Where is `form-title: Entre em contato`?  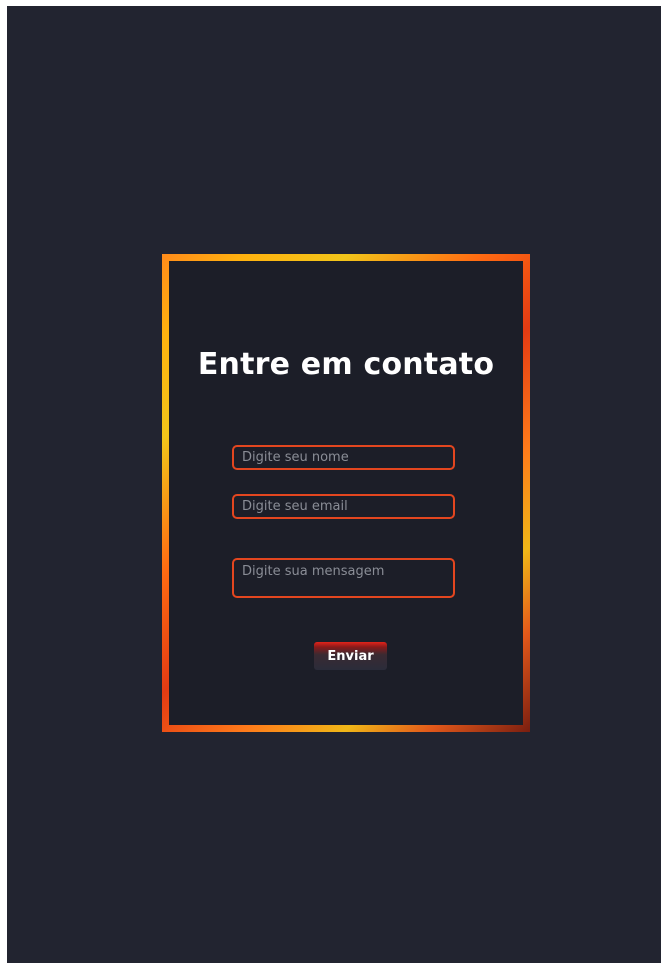
form-title: Entre em contato is located at coordinates (346, 364).